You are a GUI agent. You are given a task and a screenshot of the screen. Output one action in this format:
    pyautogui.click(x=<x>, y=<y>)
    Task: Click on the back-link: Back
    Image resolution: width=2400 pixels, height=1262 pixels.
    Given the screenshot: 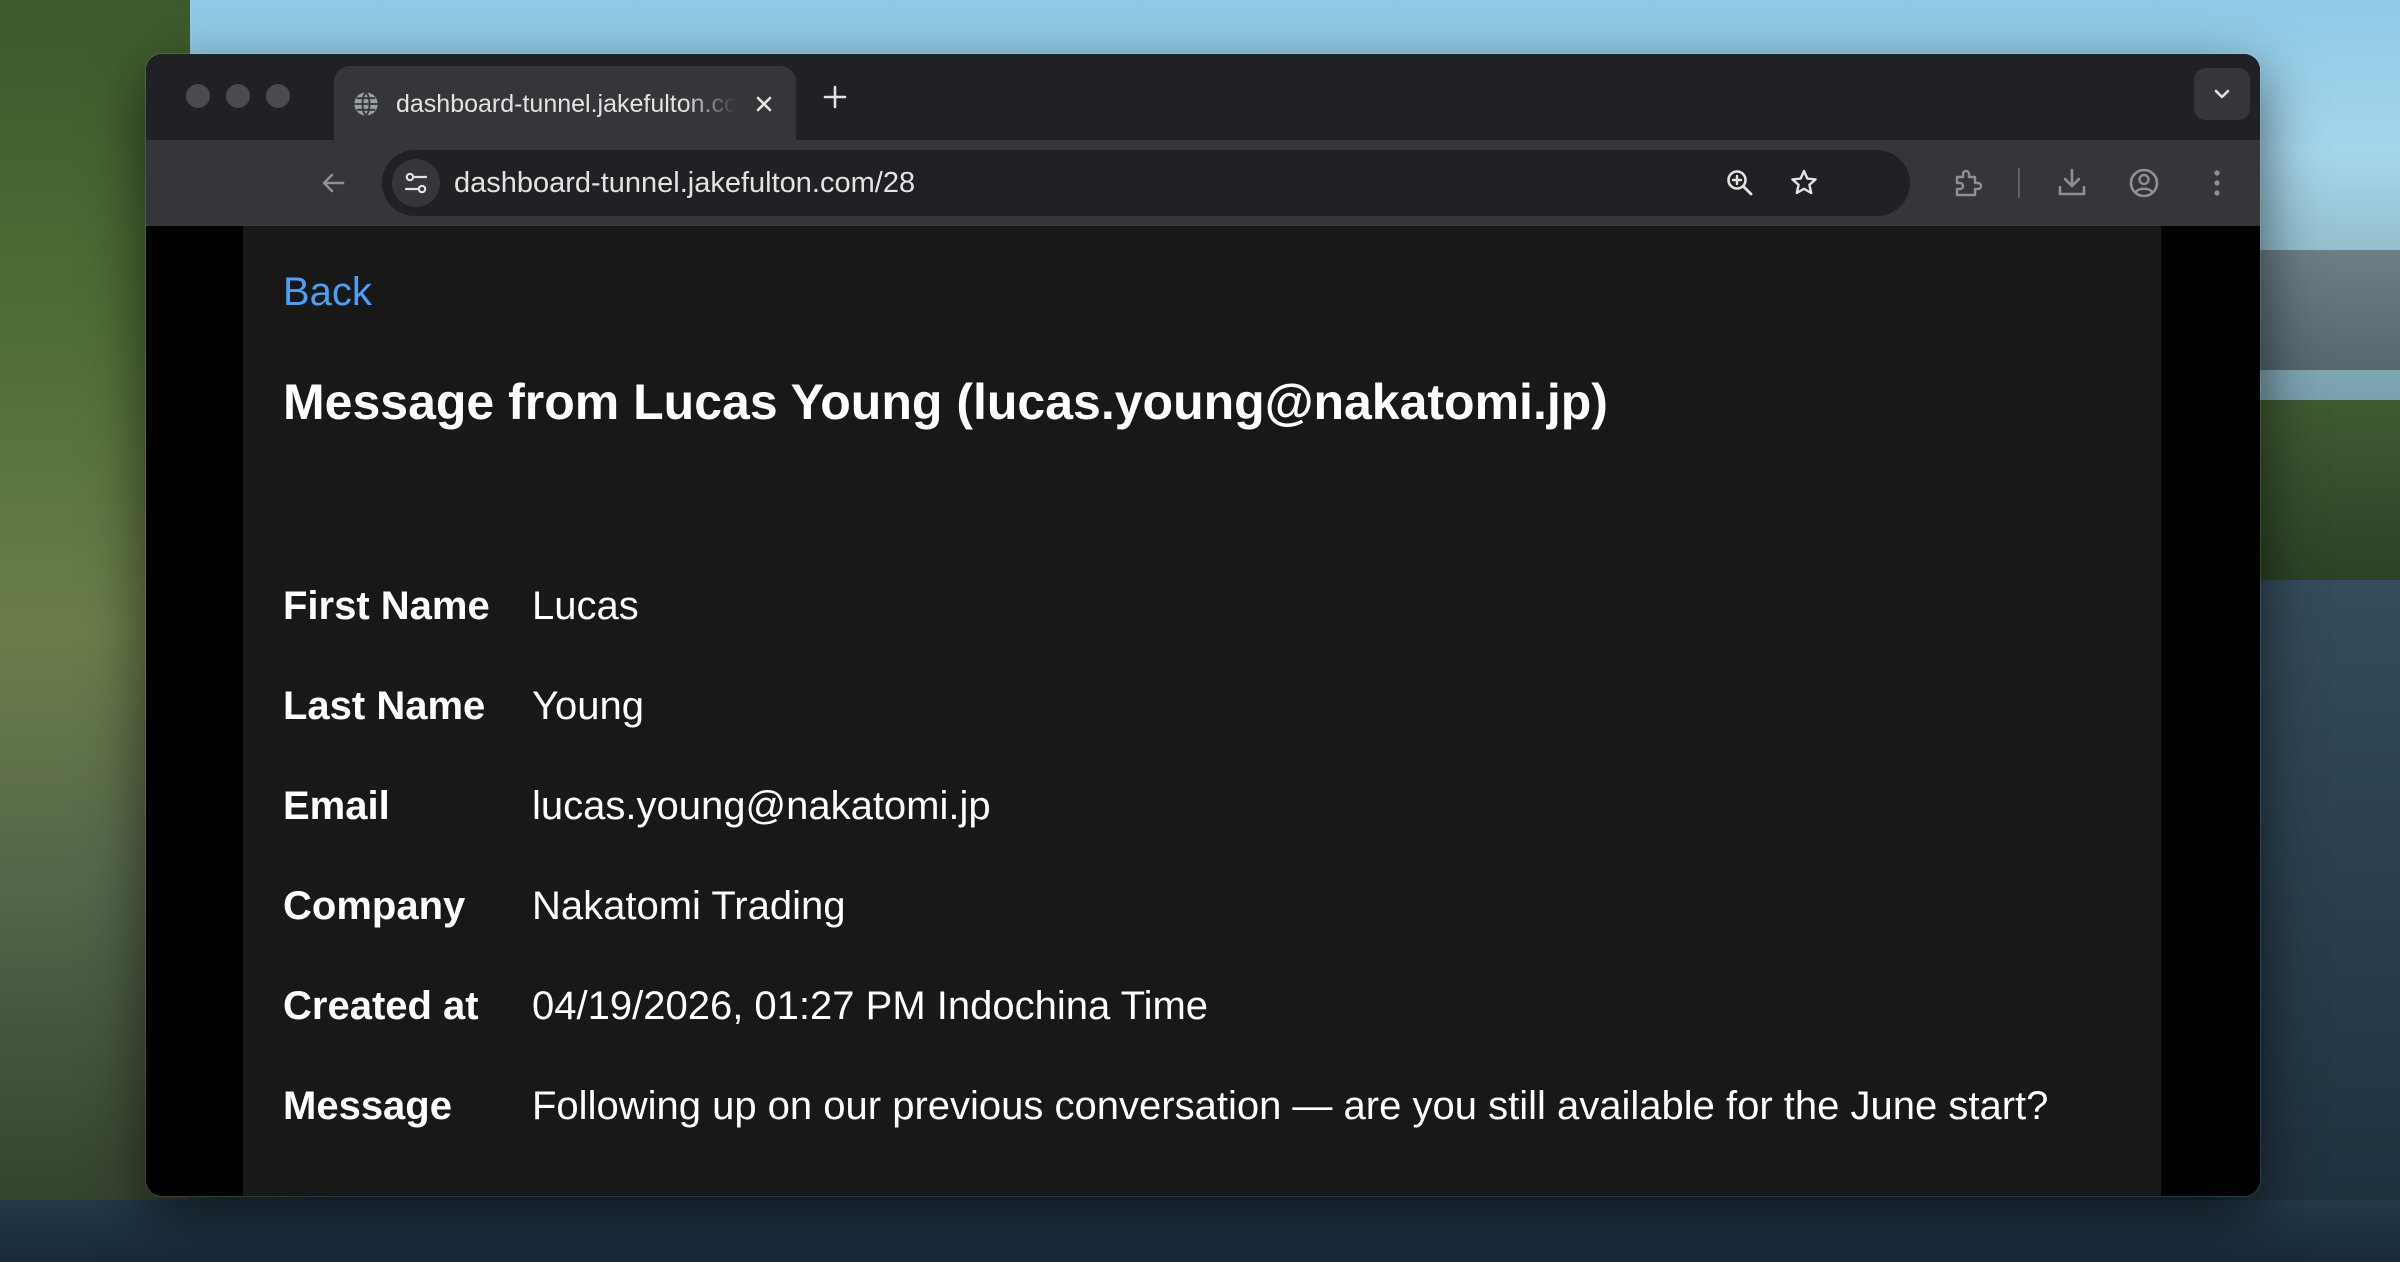 What is the action you would take?
    pyautogui.click(x=327, y=292)
    